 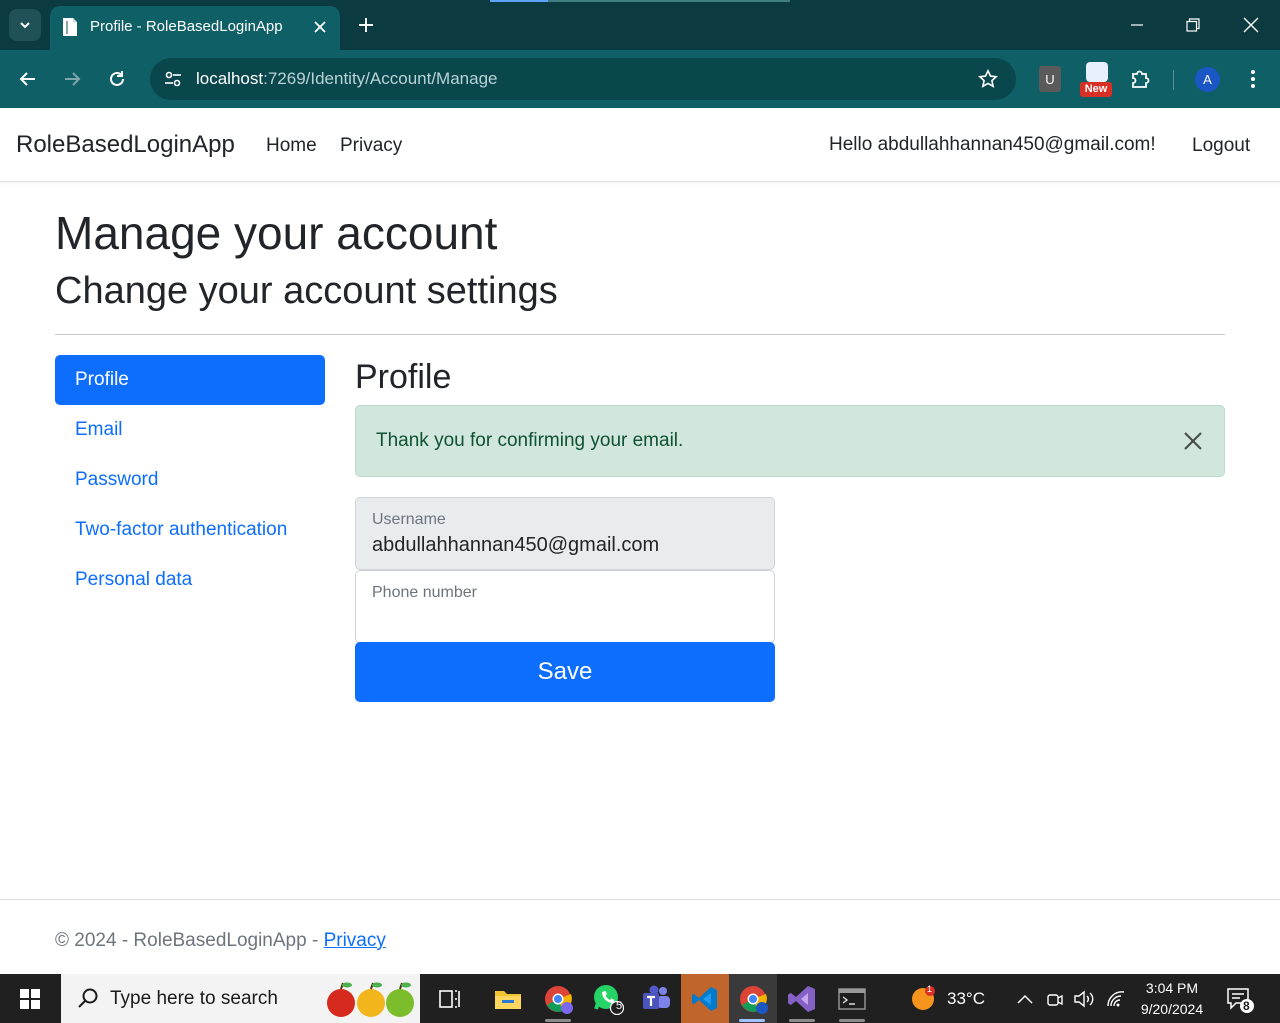 I want to click on weather-alert-count: 1, so click(x=930, y=989).